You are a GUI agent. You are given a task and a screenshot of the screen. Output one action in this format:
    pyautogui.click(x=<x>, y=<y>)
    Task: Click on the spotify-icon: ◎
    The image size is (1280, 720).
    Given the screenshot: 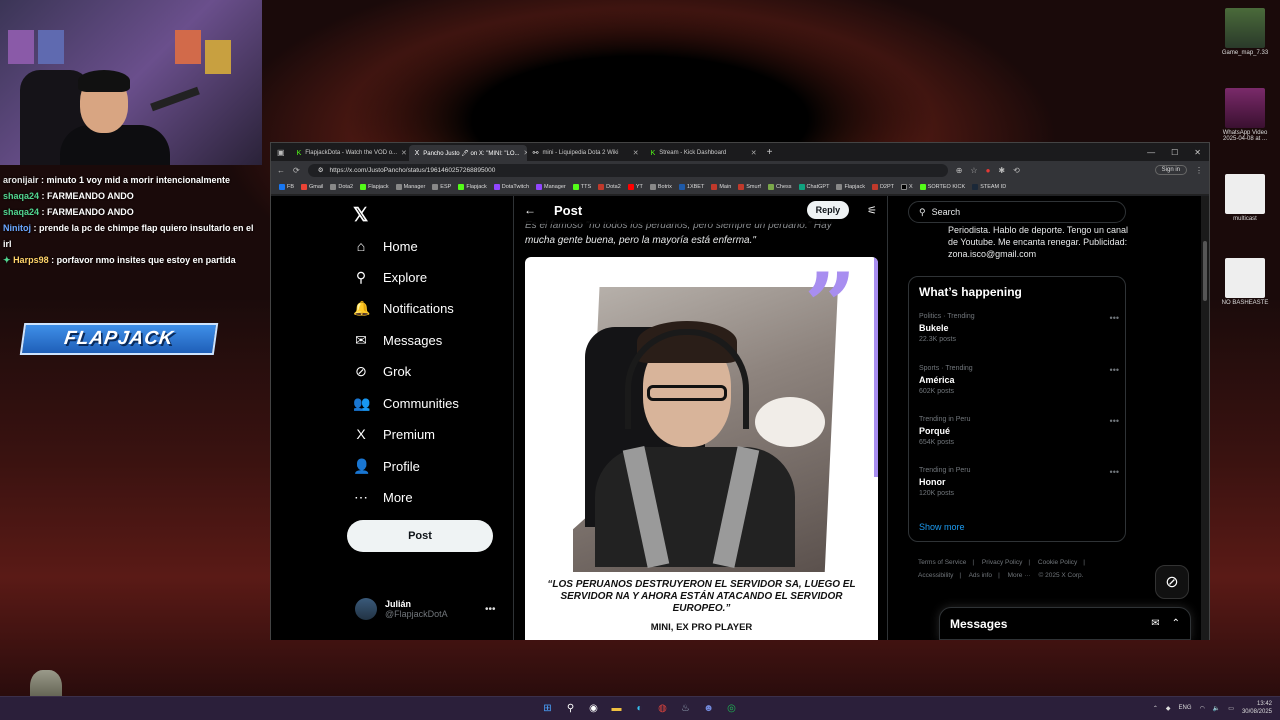 What is the action you would take?
    pyautogui.click(x=731, y=708)
    